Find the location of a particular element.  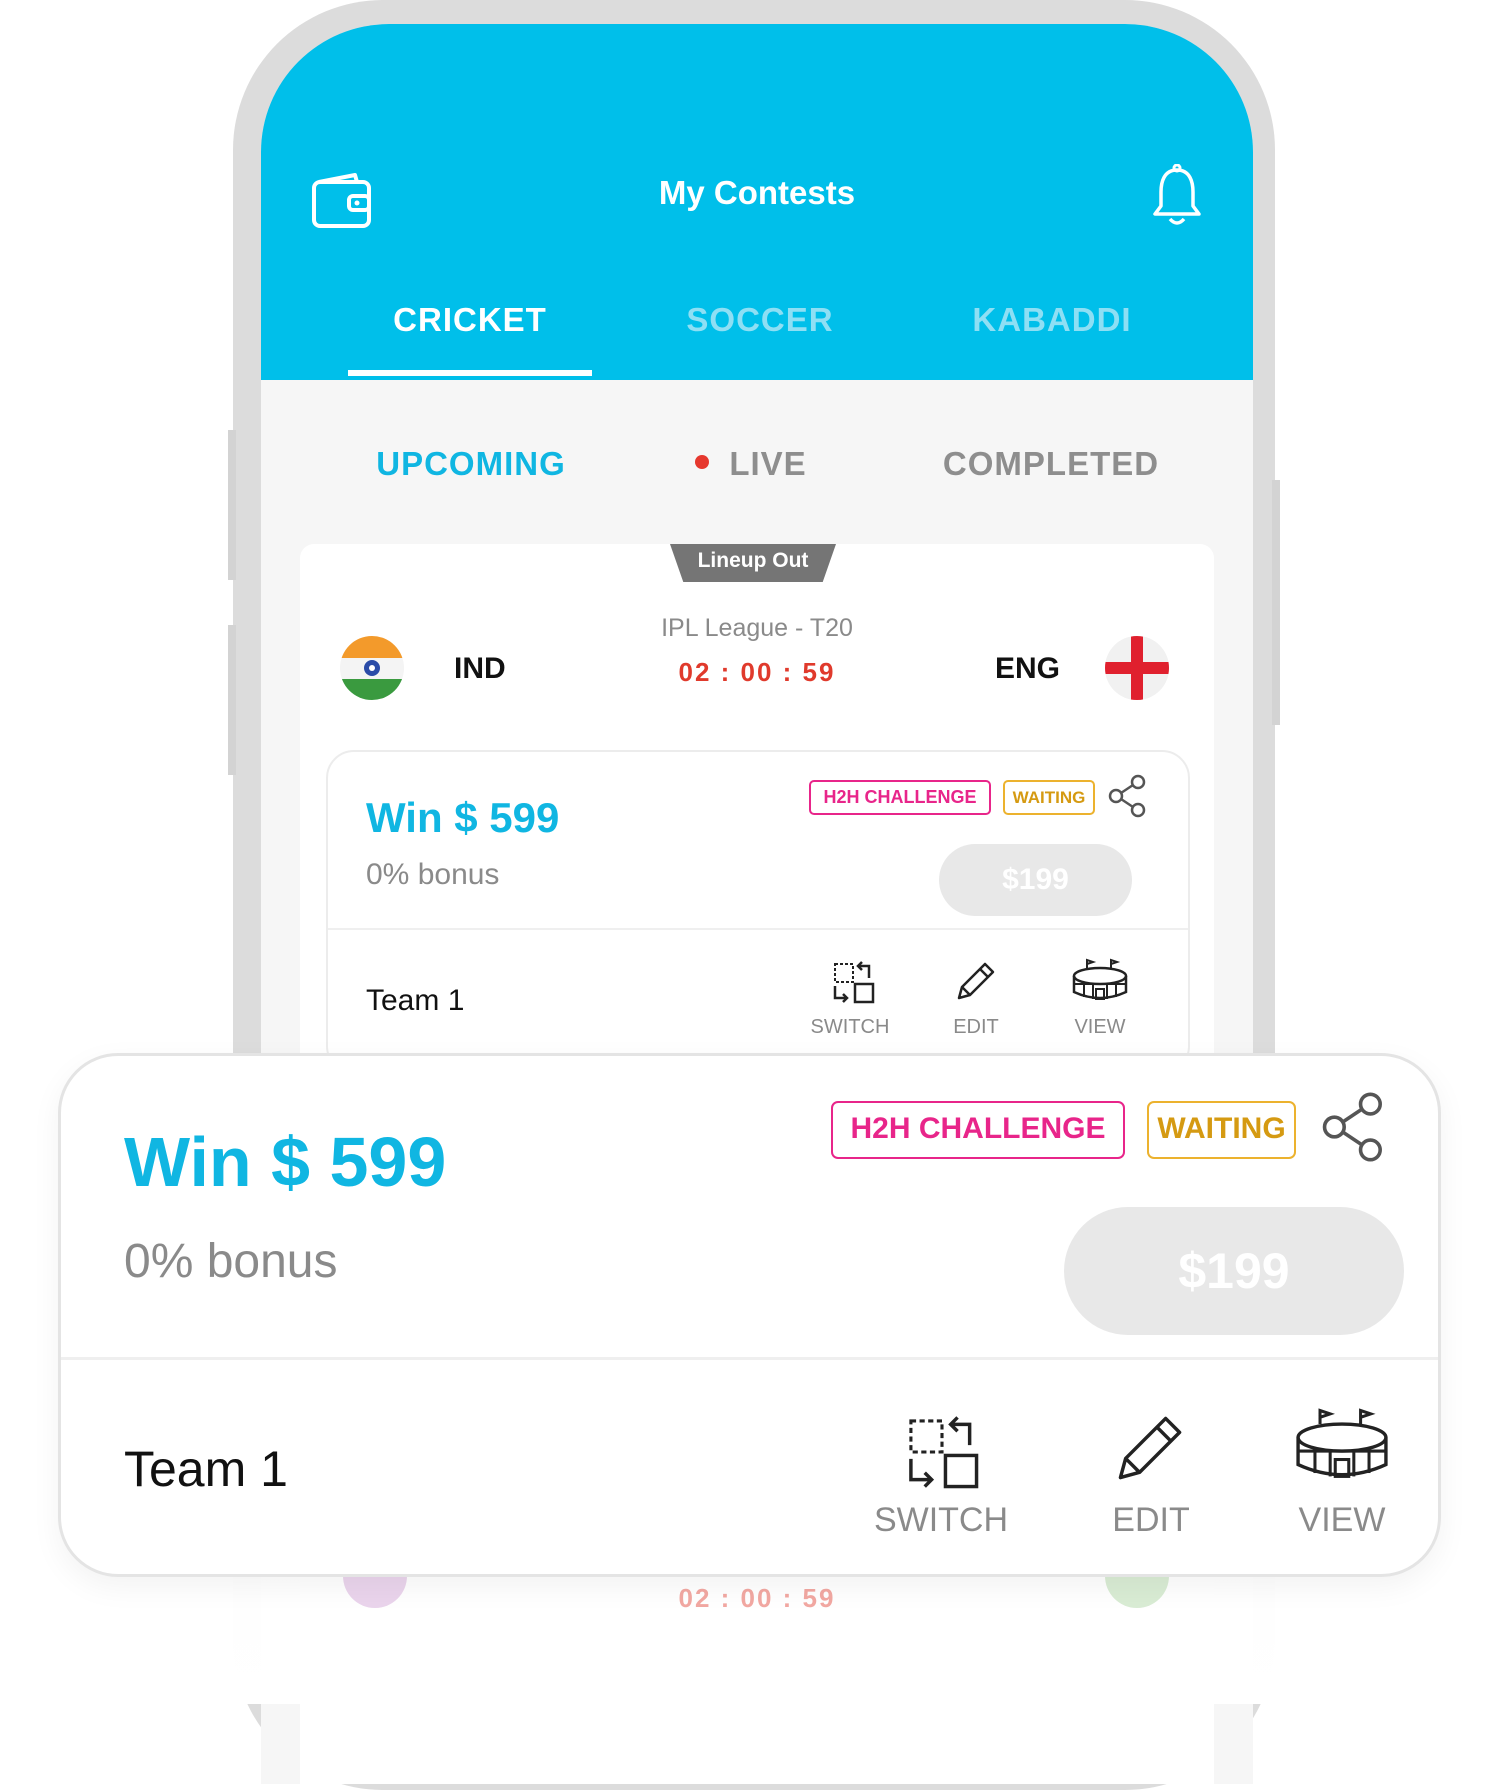

win-amount-zoomed: Win $ 599 is located at coordinates (285, 1162).